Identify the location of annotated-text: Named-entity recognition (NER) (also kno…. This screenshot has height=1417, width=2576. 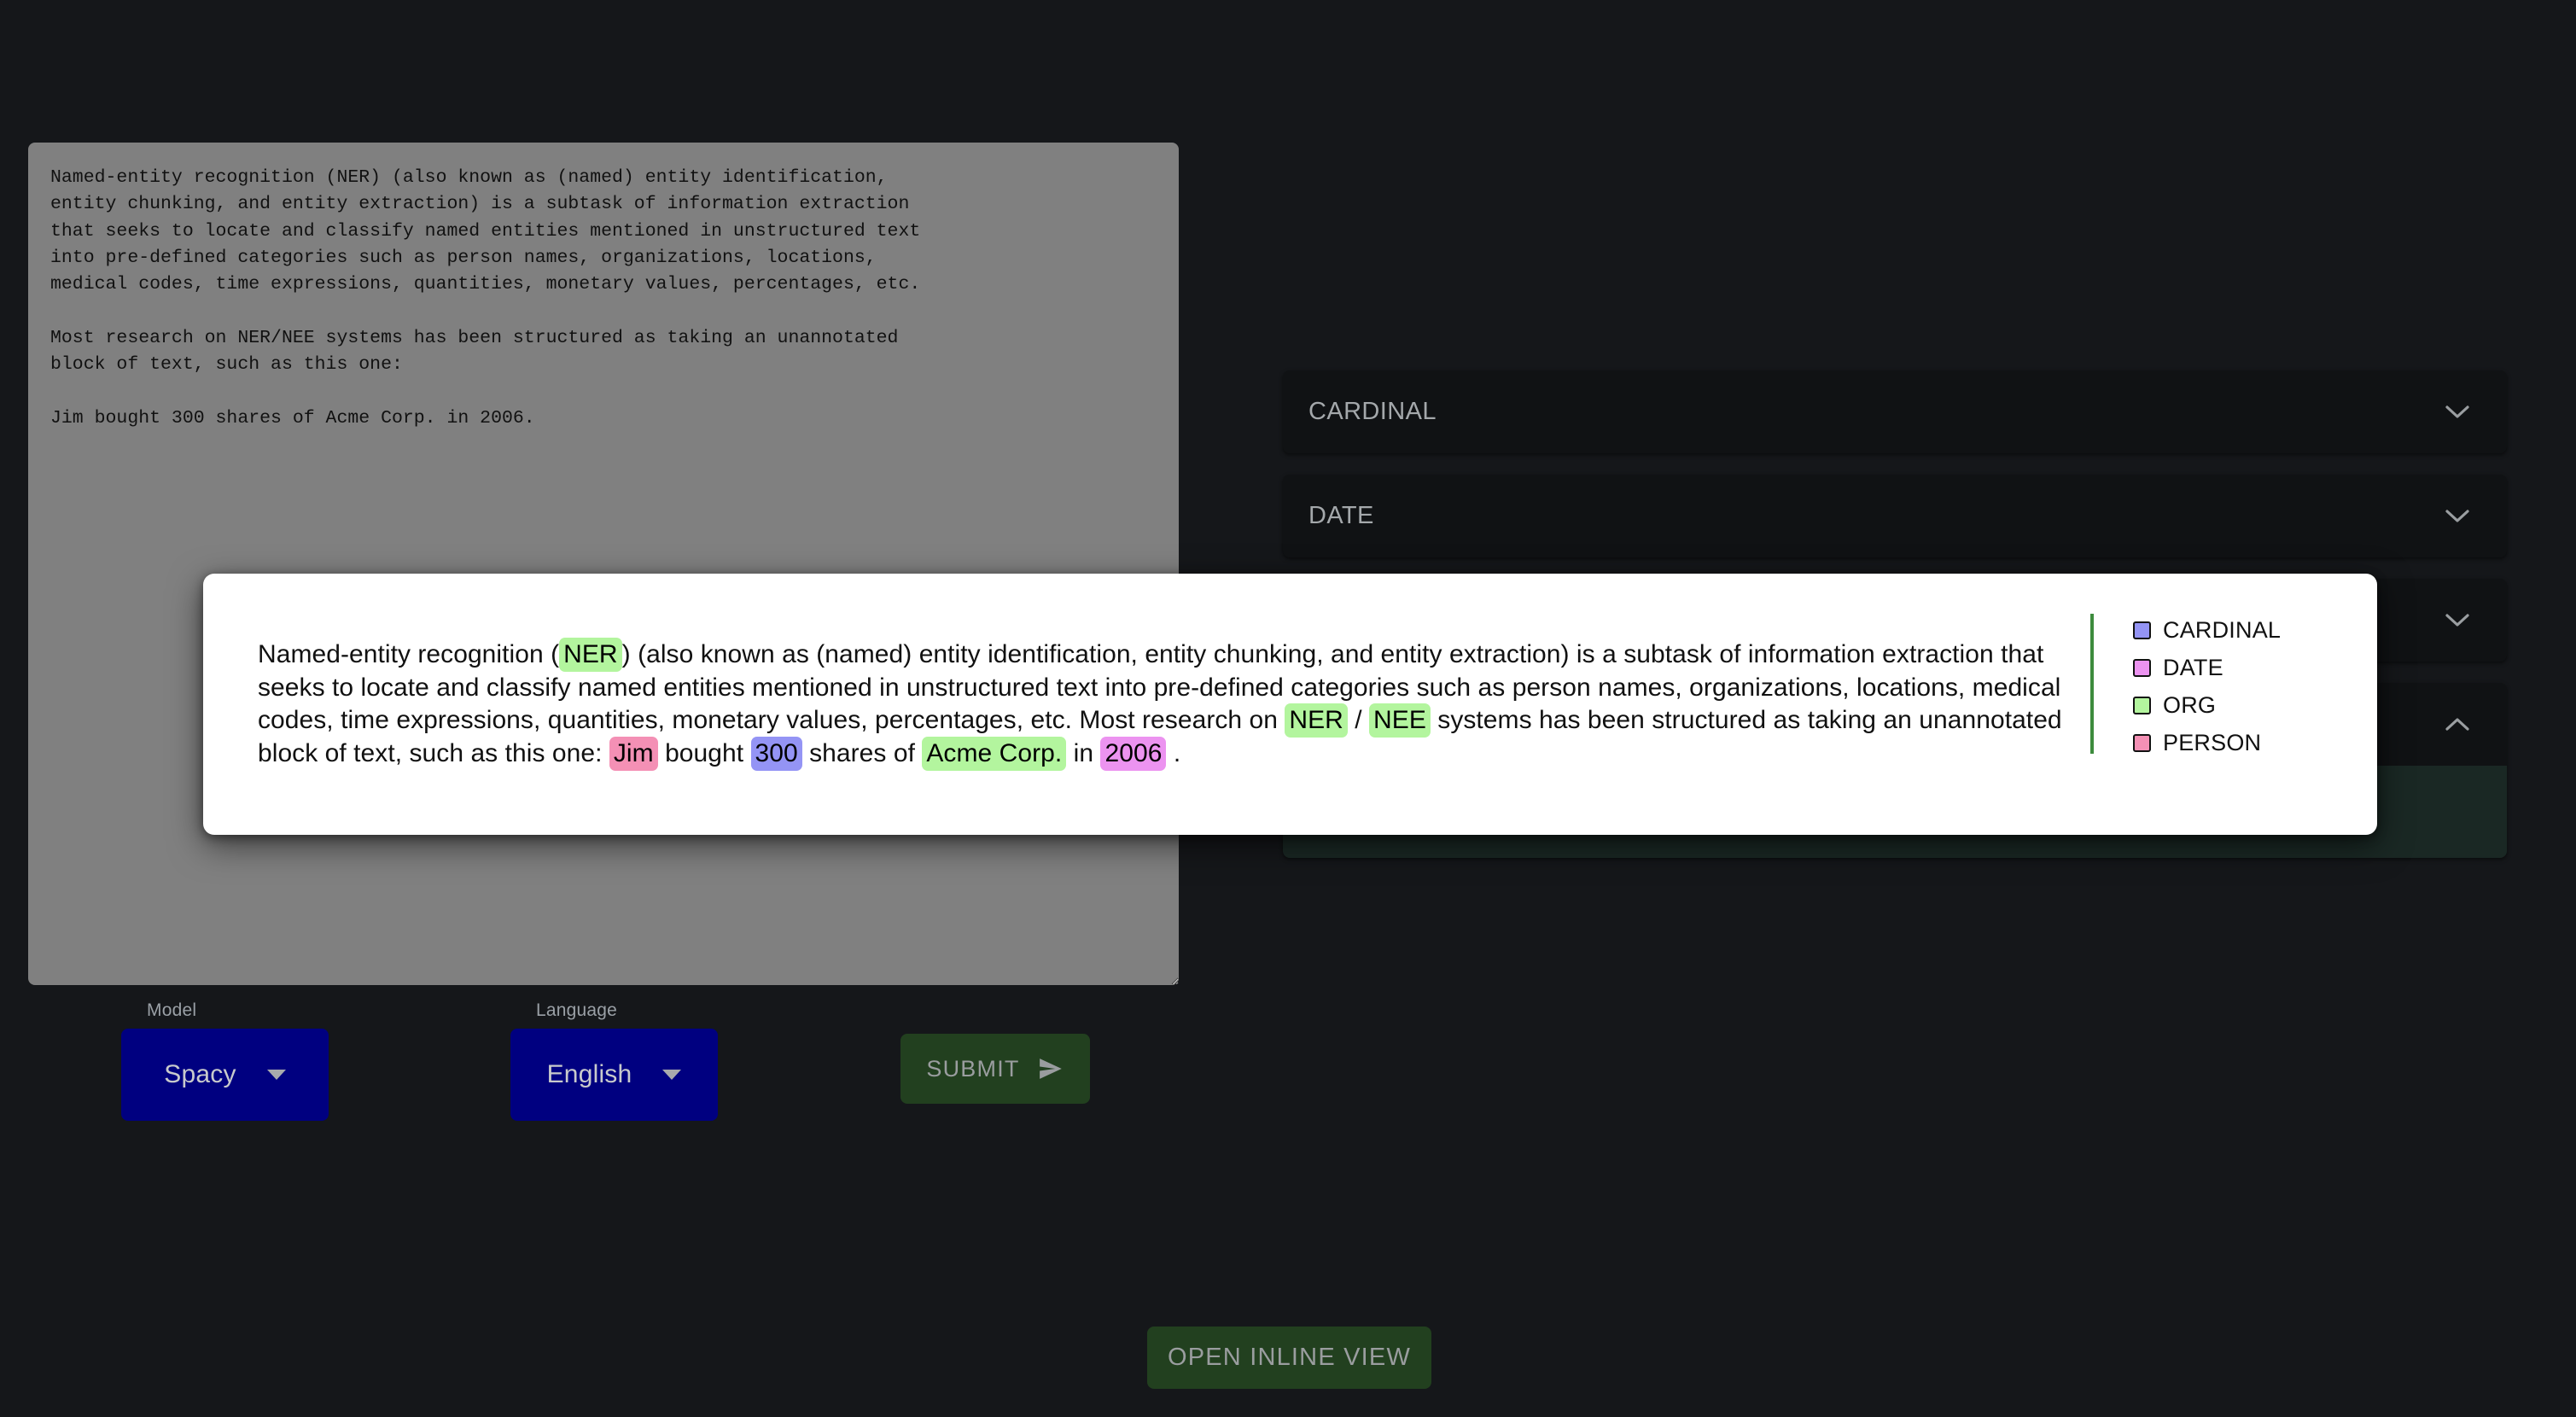
(1174, 705).